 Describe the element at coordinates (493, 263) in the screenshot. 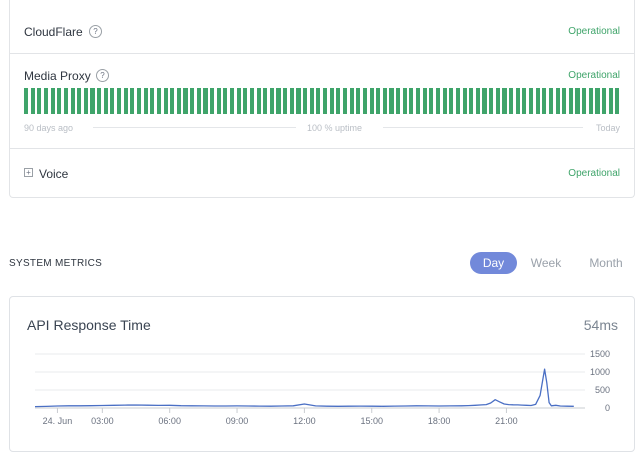

I see `range-day-button: Day` at that location.